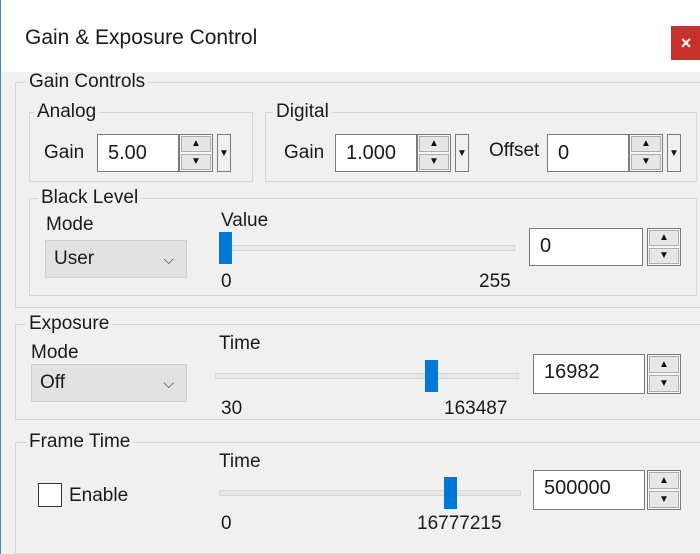 The width and height of the screenshot is (700, 554). Describe the element at coordinates (459, 523) in the screenshot. I see `frame-time-slider-max: 16777215` at that location.